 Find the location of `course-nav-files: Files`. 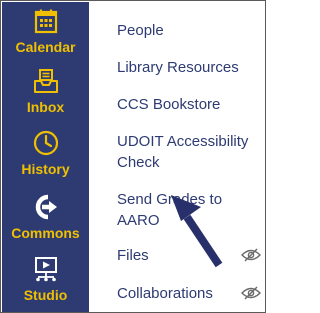

course-nav-files: Files is located at coordinates (133, 255).